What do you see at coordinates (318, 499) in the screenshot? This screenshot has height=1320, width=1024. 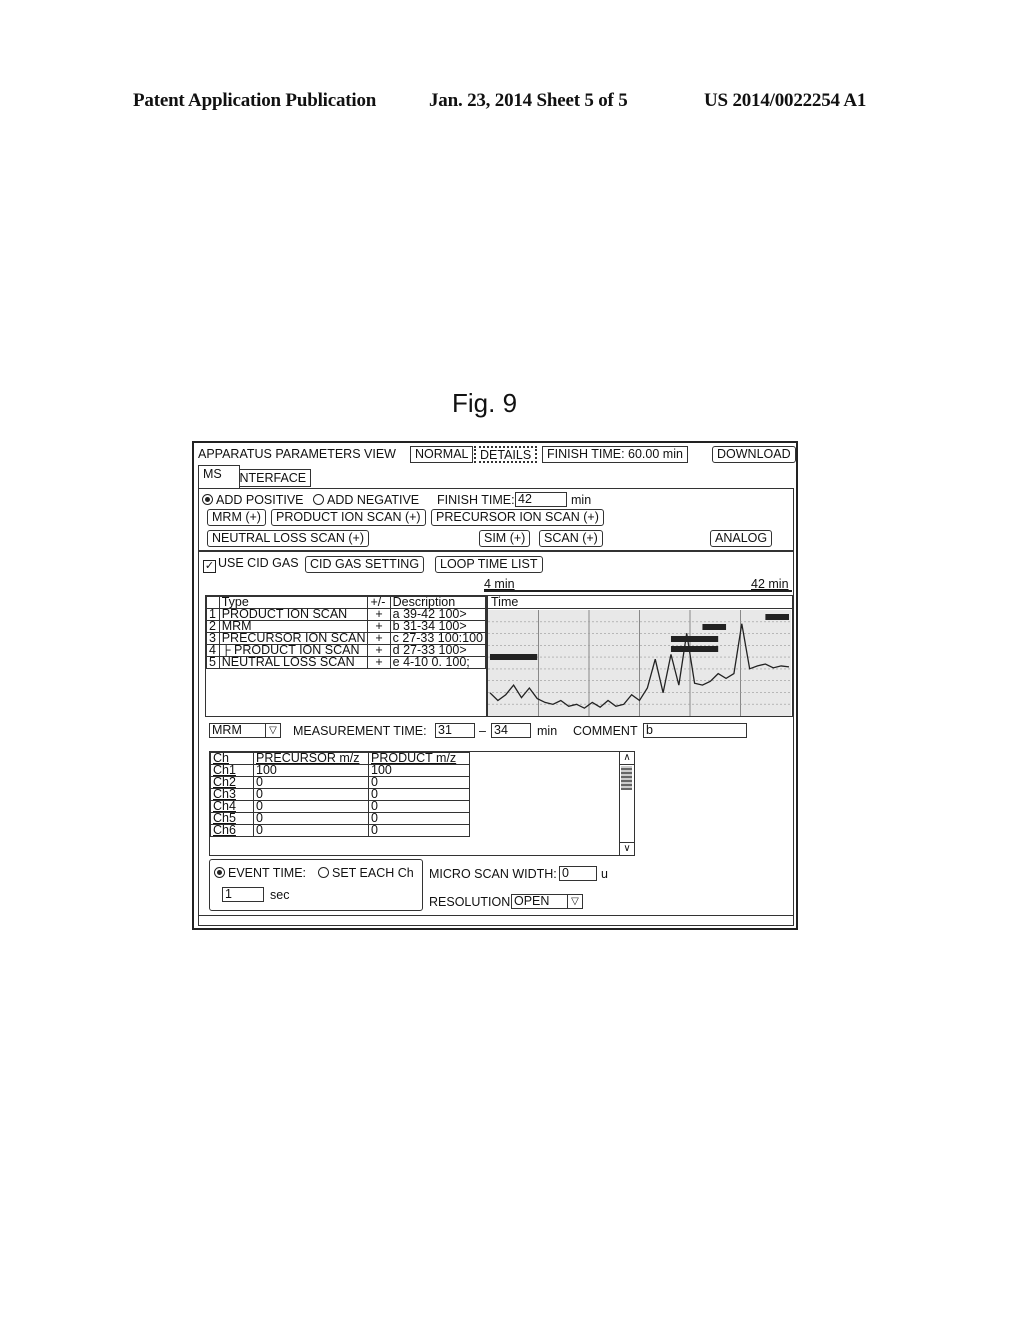 I see `radio-unselected-icon` at bounding box center [318, 499].